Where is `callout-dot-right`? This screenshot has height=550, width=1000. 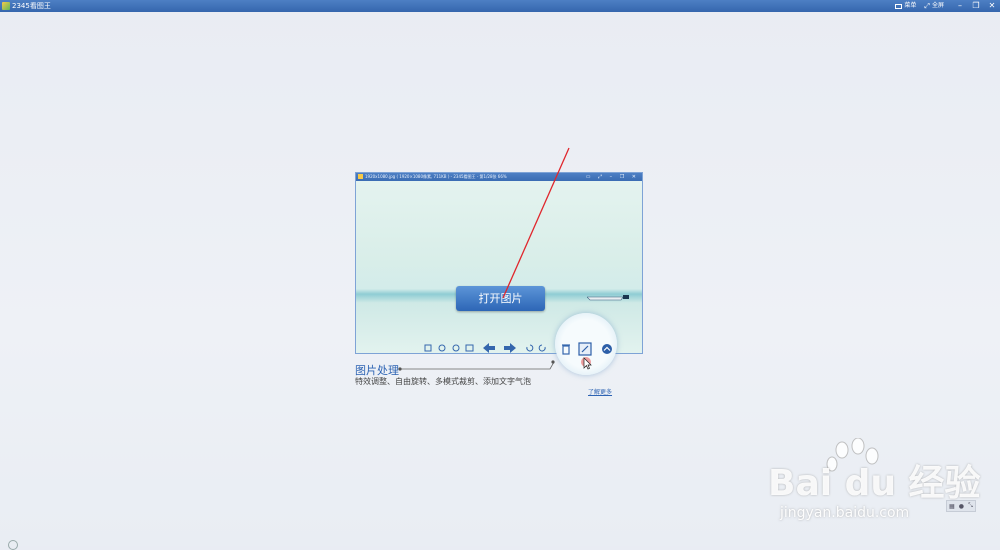
callout-dot-right is located at coordinates (553, 362).